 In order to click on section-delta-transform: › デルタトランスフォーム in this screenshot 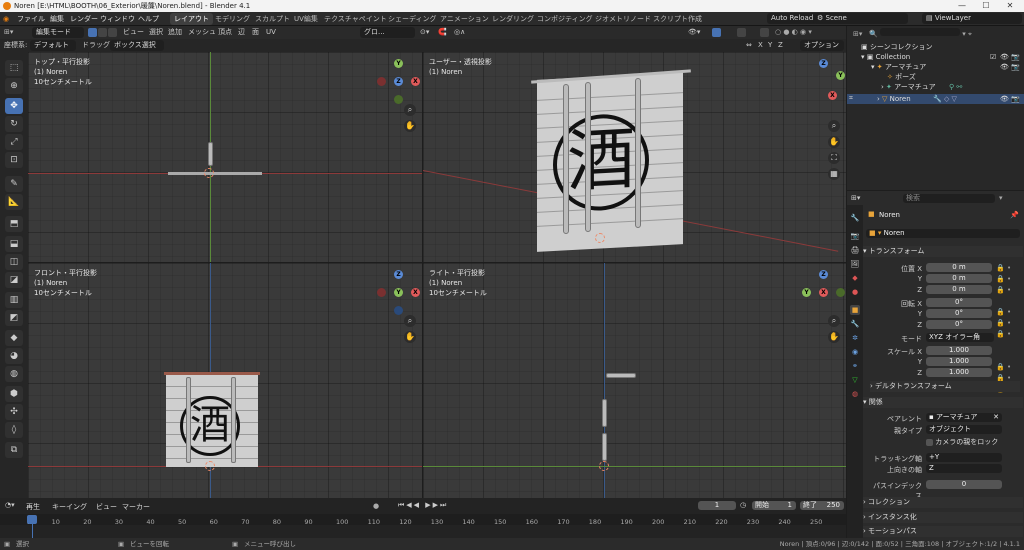, I will do `click(945, 386)`.